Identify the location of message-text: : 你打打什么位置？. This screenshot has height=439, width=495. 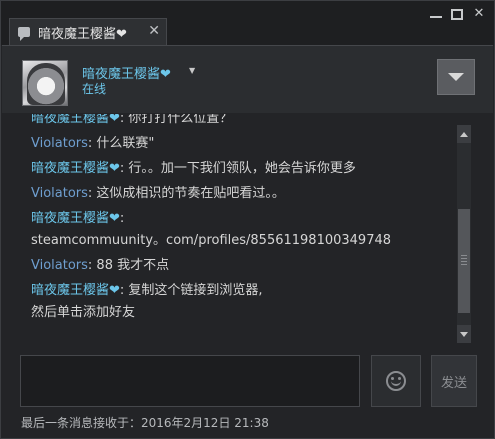
(176, 120).